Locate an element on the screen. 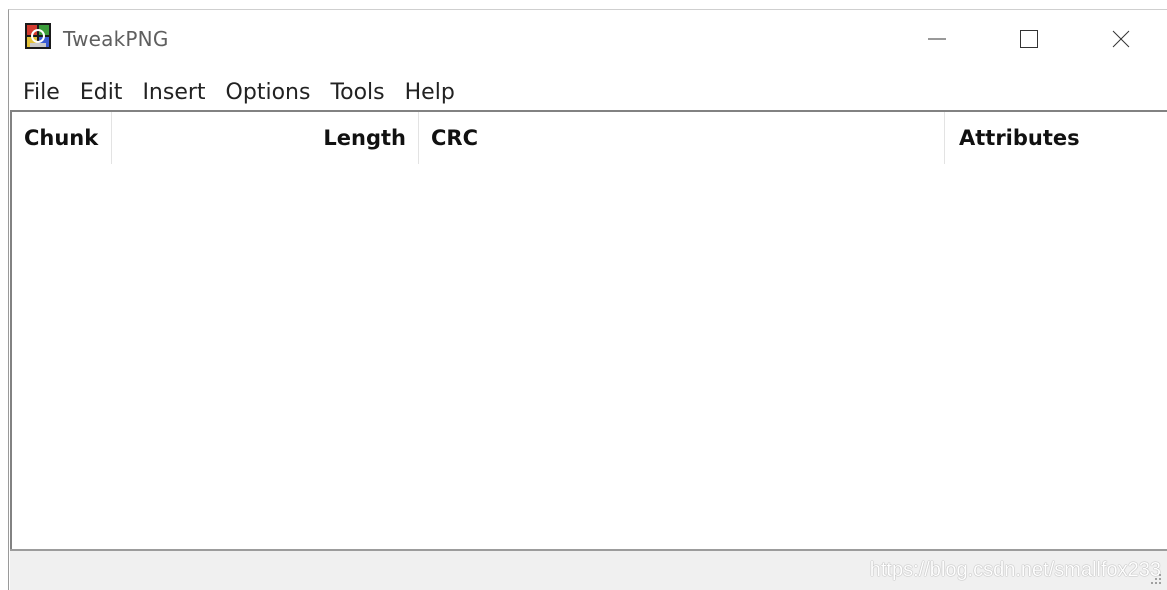 This screenshot has height=590, width=1167. menu-insert: Insert is located at coordinates (173, 92).